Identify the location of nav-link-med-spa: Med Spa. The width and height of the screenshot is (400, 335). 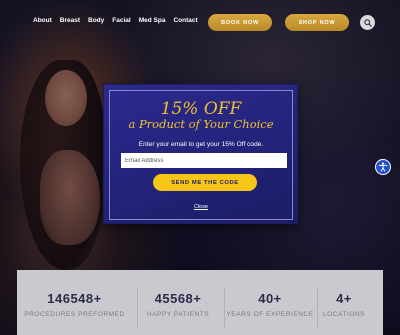
(152, 20).